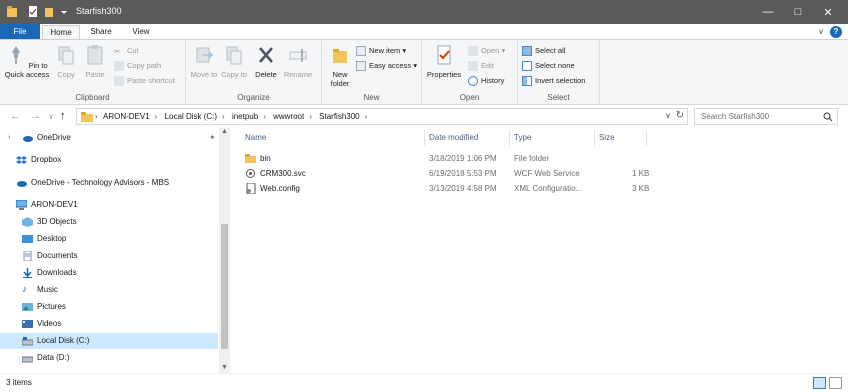 The image size is (848, 392). I want to click on chevron-down-icon: ∨, so click(821, 31).